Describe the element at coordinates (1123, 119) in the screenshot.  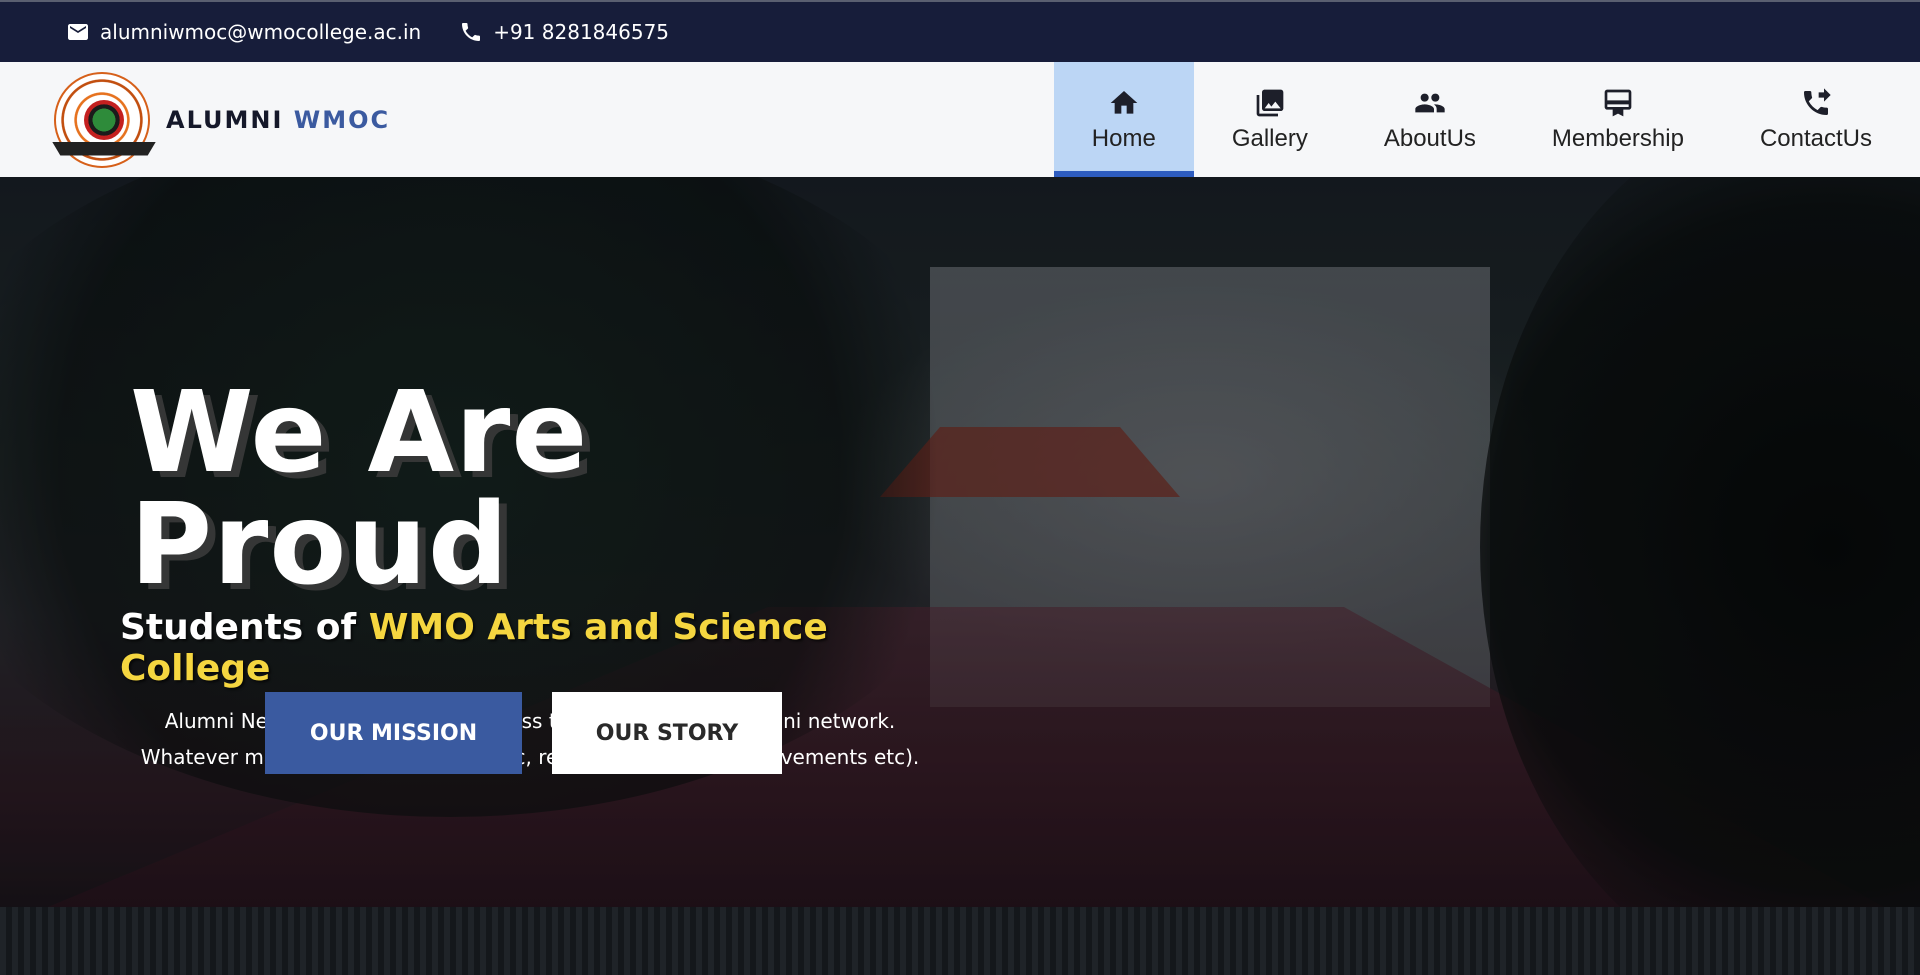
I see `nav-item-home: Home` at that location.